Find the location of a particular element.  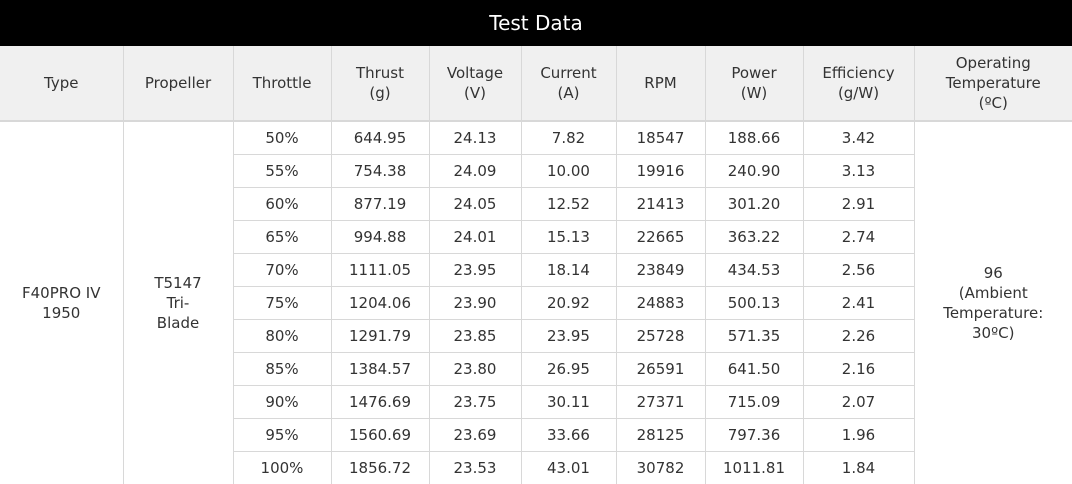

type-cell: F40PRO IV1950 is located at coordinates (61, 302).